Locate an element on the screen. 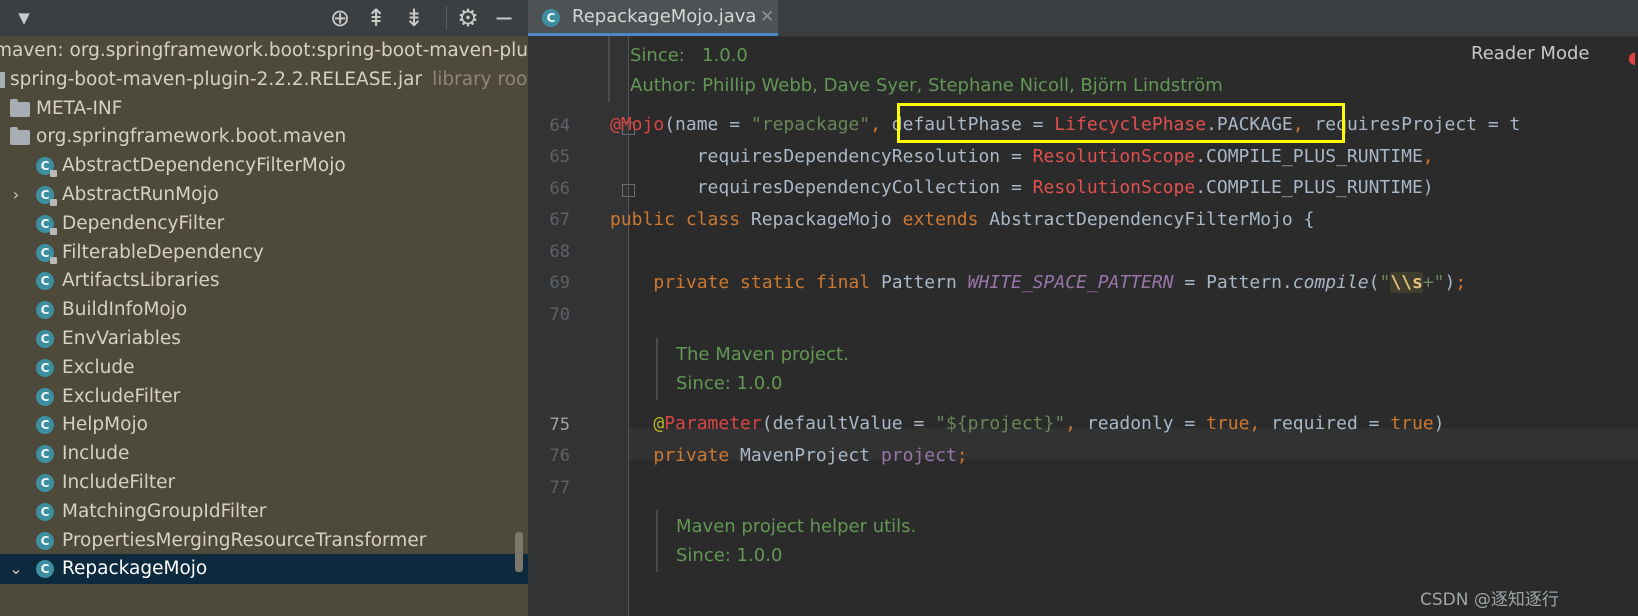  tree-item: C BuildInfoMojo is located at coordinates (264, 310).